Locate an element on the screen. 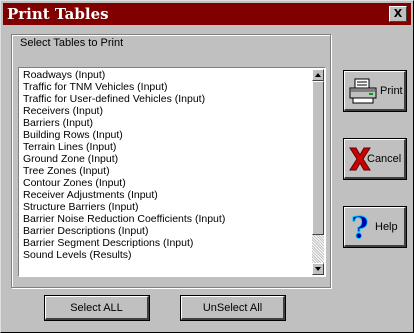 The width and height of the screenshot is (414, 333). question-mark-icon: ? is located at coordinates (360, 227).